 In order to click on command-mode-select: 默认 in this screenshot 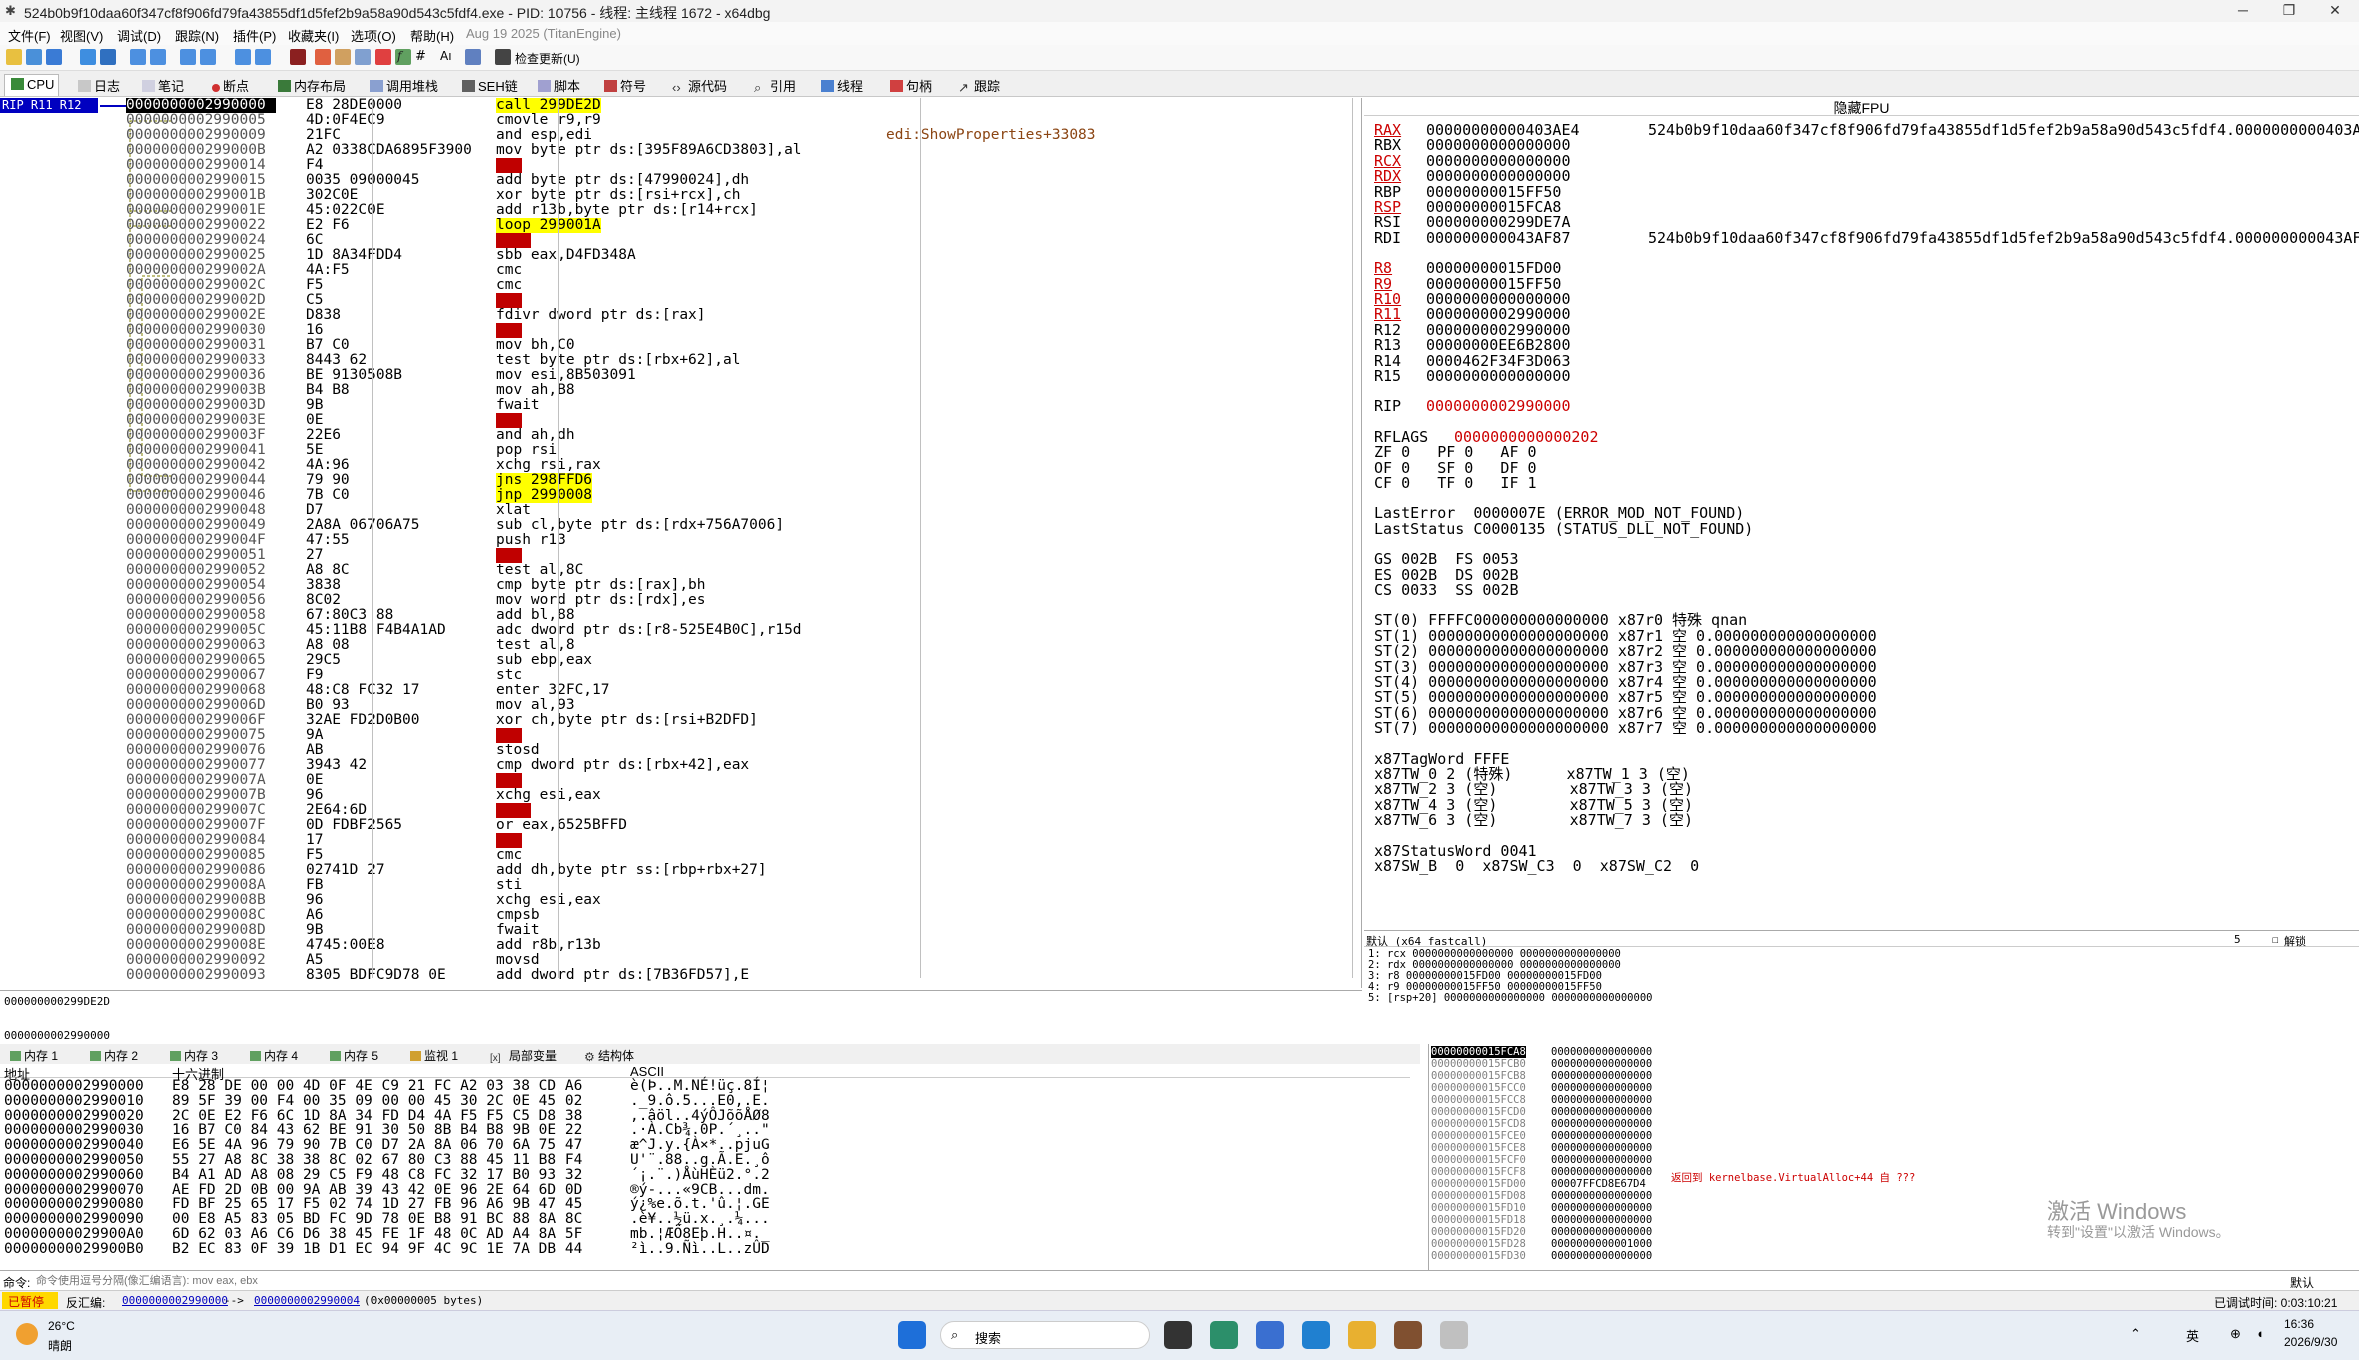, I will do `click(2302, 1282)`.